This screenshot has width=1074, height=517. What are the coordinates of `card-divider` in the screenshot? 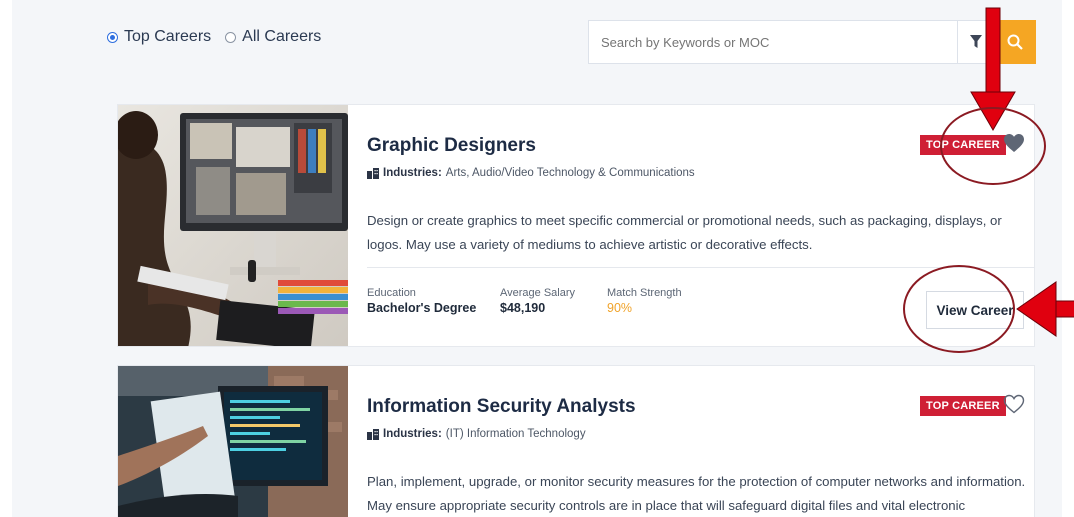 It's located at (701, 267).